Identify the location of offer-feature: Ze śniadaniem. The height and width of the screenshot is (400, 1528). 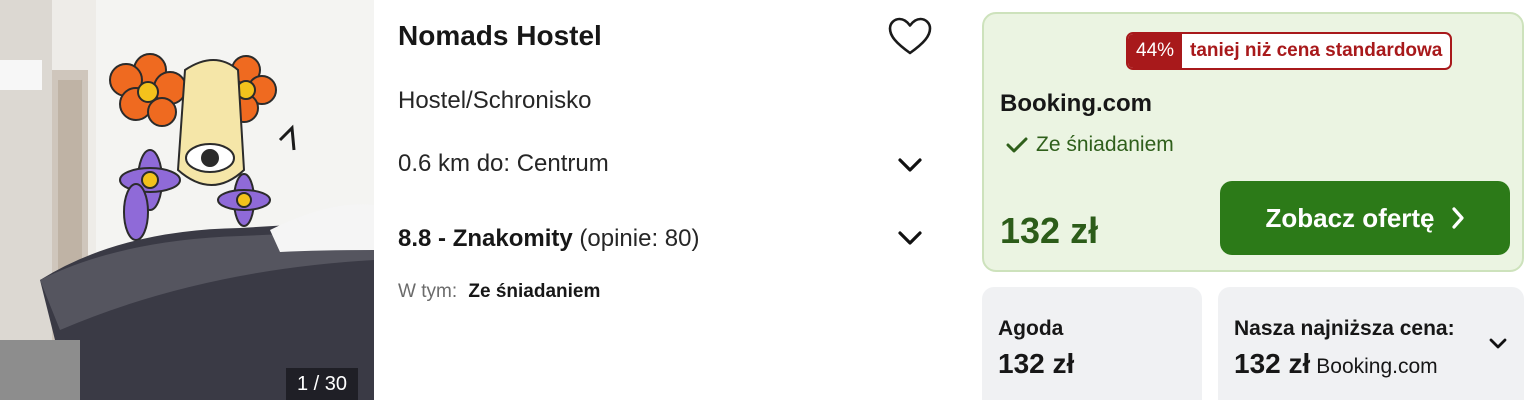
(1090, 145).